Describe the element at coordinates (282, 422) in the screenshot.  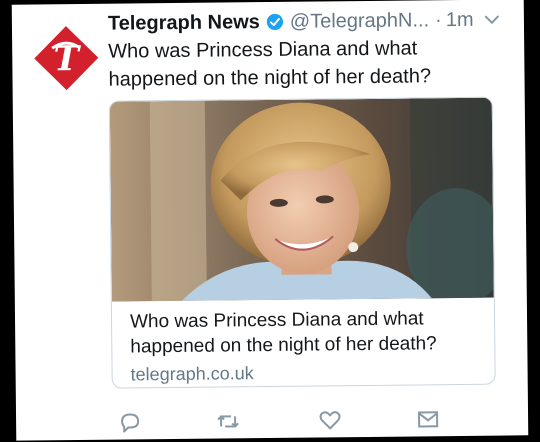
I see `tweet-actions` at that location.